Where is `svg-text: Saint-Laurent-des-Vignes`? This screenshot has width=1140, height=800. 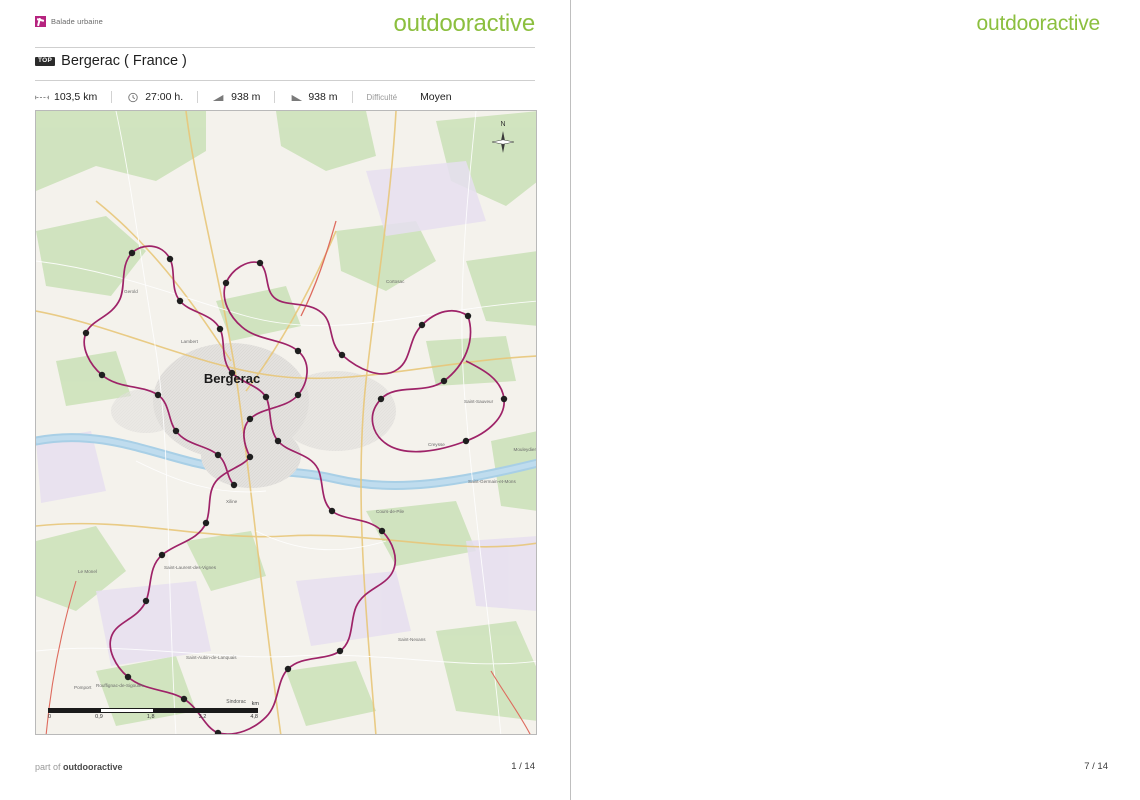 svg-text: Saint-Laurent-des-Vignes is located at coordinates (190, 567).